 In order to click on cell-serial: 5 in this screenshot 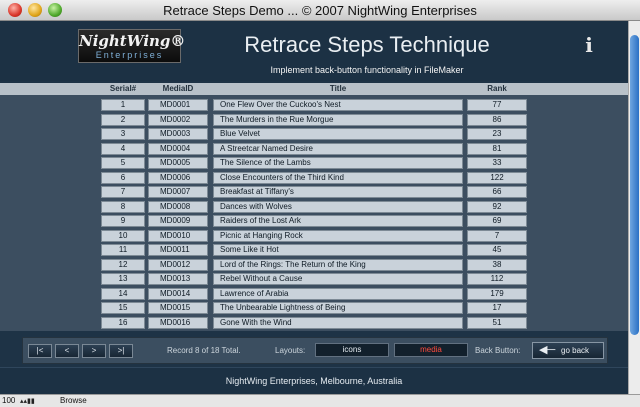, I will do `click(123, 163)`.